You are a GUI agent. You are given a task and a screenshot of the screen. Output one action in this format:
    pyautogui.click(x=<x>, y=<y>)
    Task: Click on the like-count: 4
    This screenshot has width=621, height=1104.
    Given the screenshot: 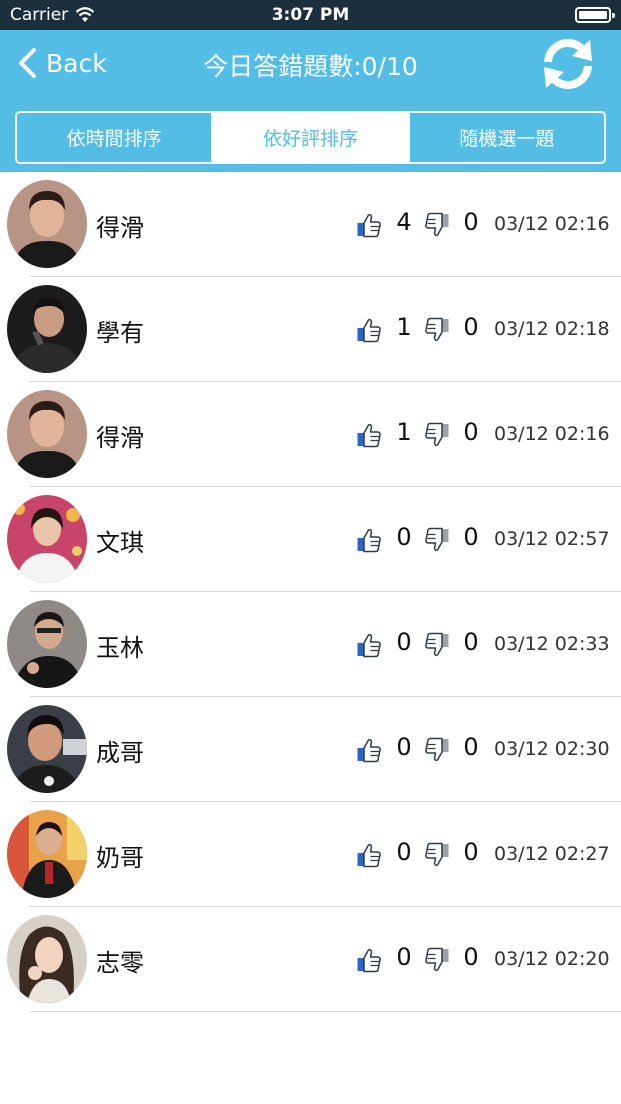 What is the action you would take?
    pyautogui.click(x=404, y=222)
    